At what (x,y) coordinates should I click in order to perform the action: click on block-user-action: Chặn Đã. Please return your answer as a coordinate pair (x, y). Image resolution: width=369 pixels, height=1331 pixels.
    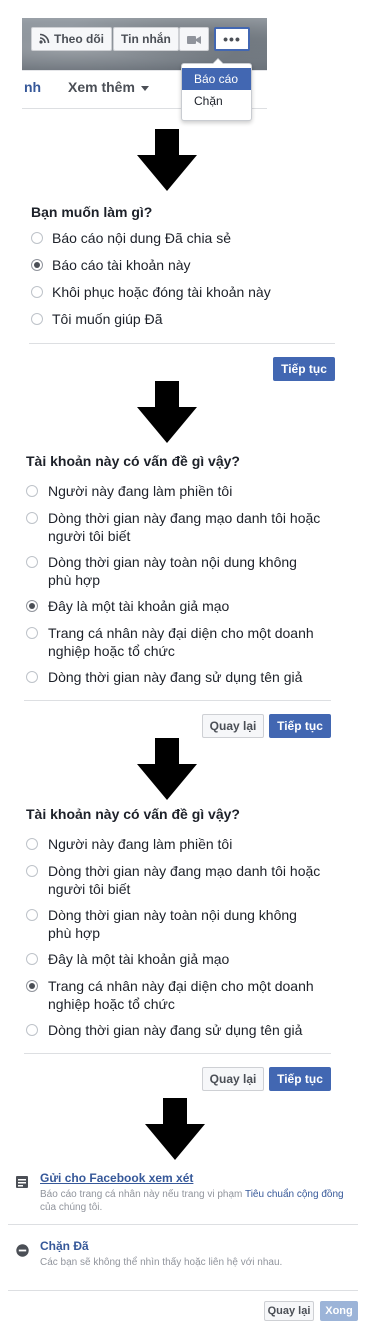
    Looking at the image, I should click on (64, 1246).